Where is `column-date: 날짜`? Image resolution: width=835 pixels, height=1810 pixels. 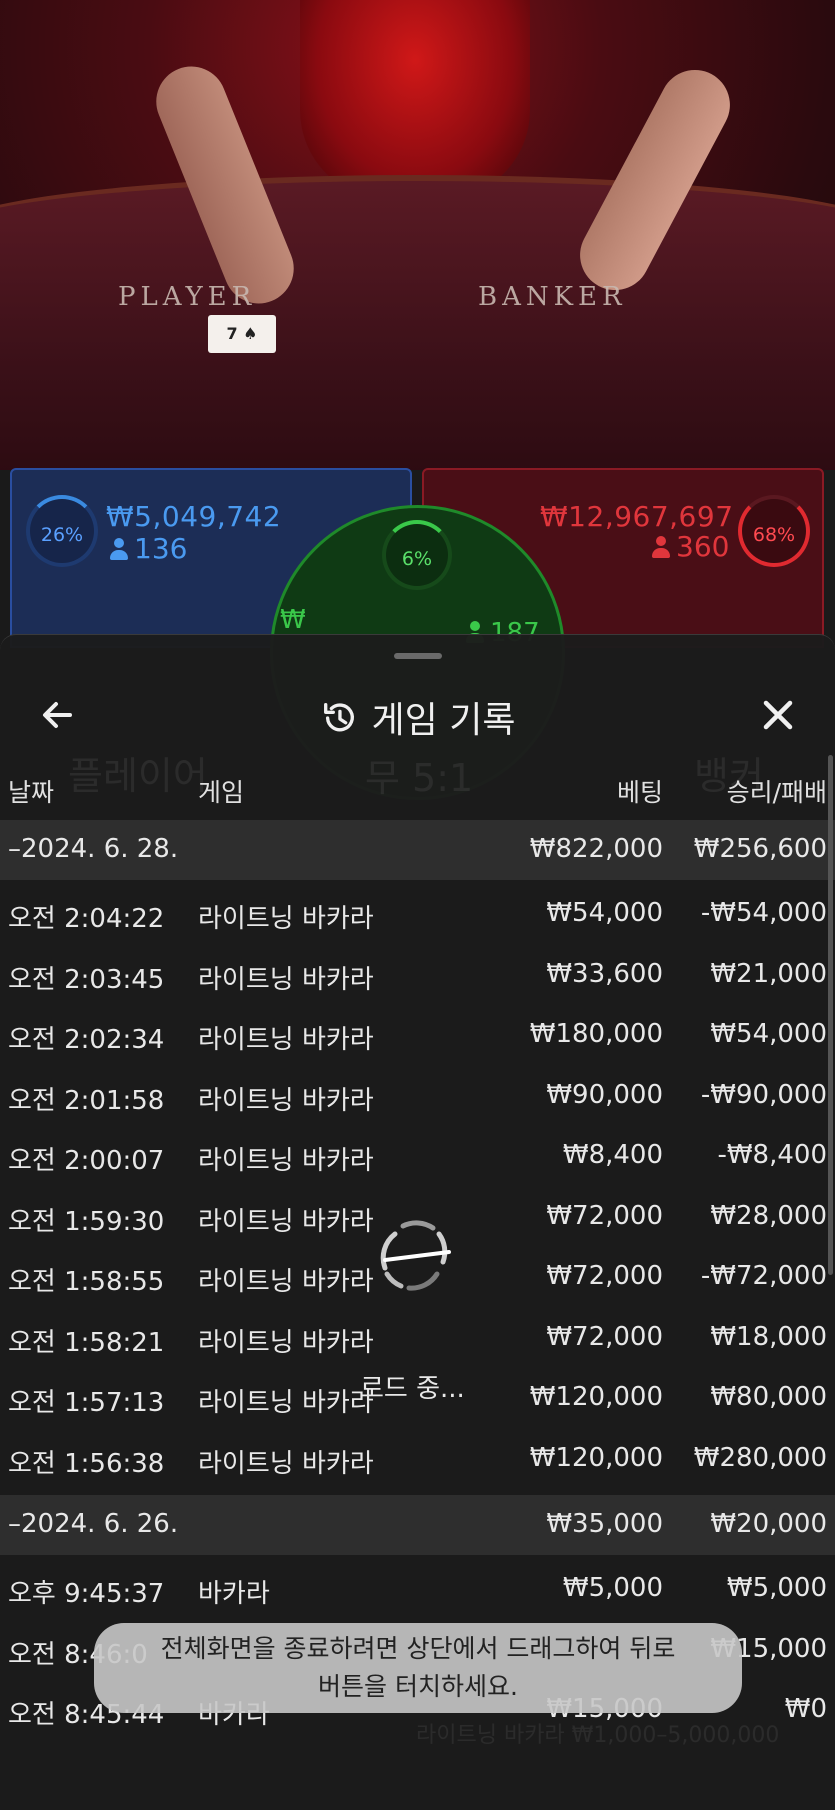
column-date: 날짜 is located at coordinates (31, 792).